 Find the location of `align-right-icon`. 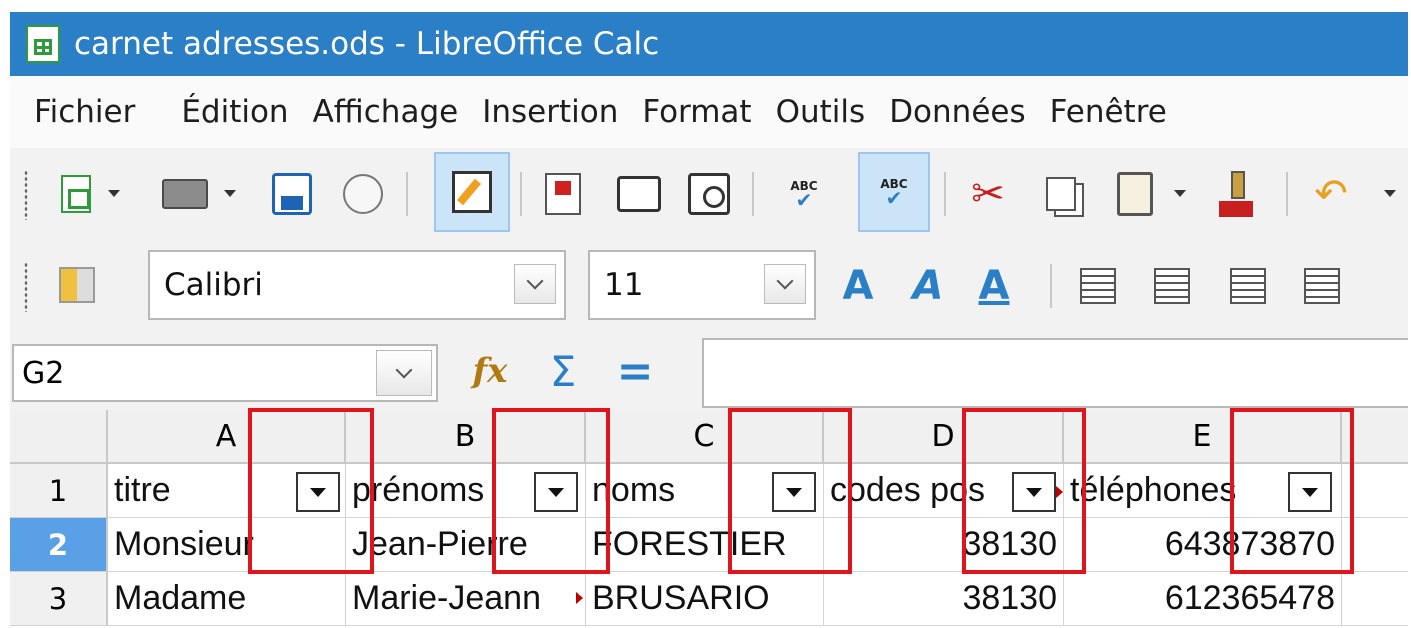

align-right-icon is located at coordinates (1248, 286).